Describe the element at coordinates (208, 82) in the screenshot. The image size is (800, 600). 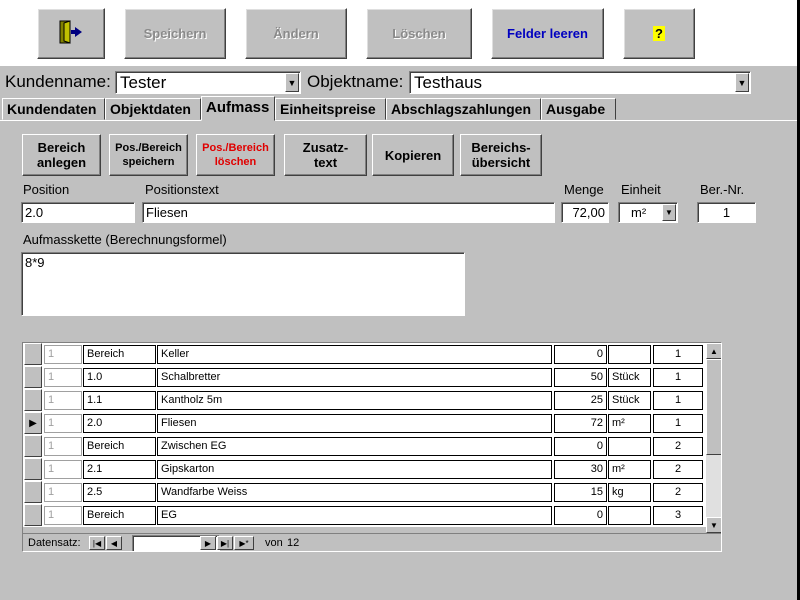
I see `customer-select: Tester ▼` at that location.